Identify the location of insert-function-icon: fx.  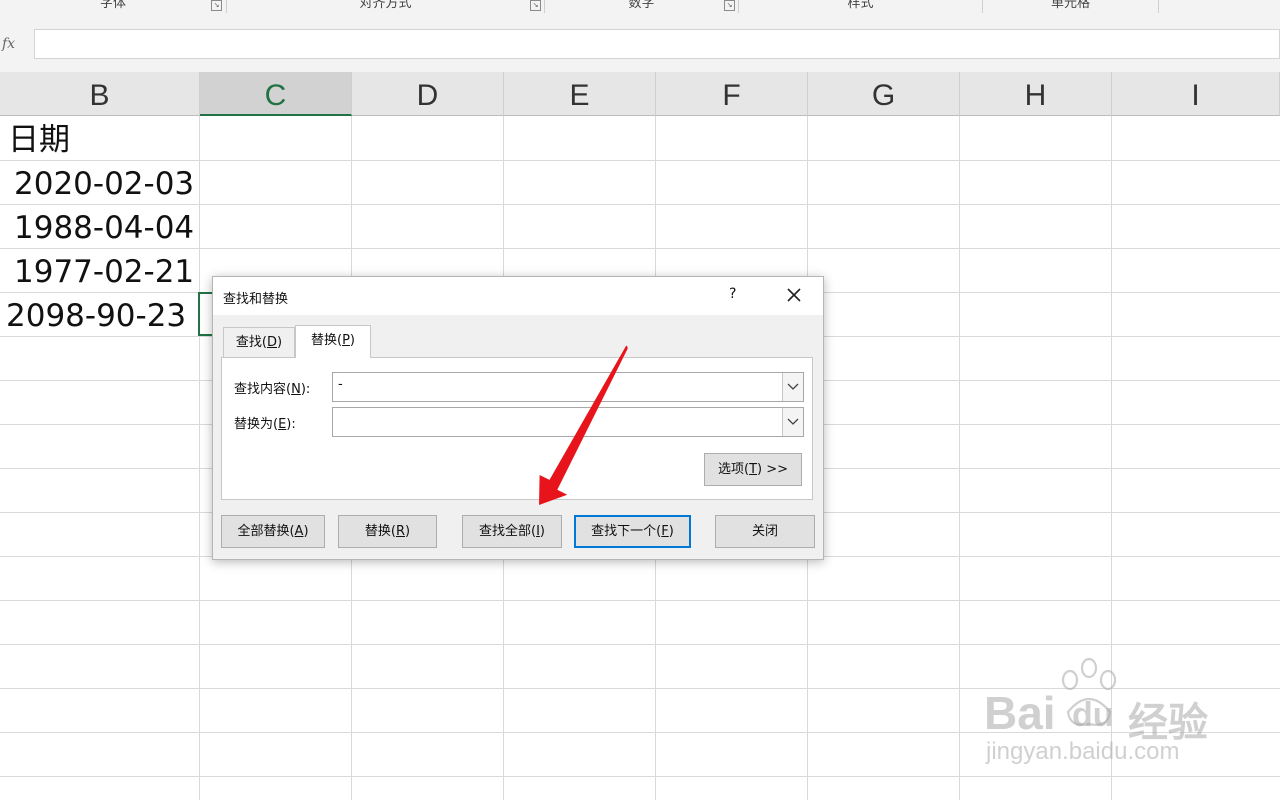
(16, 44).